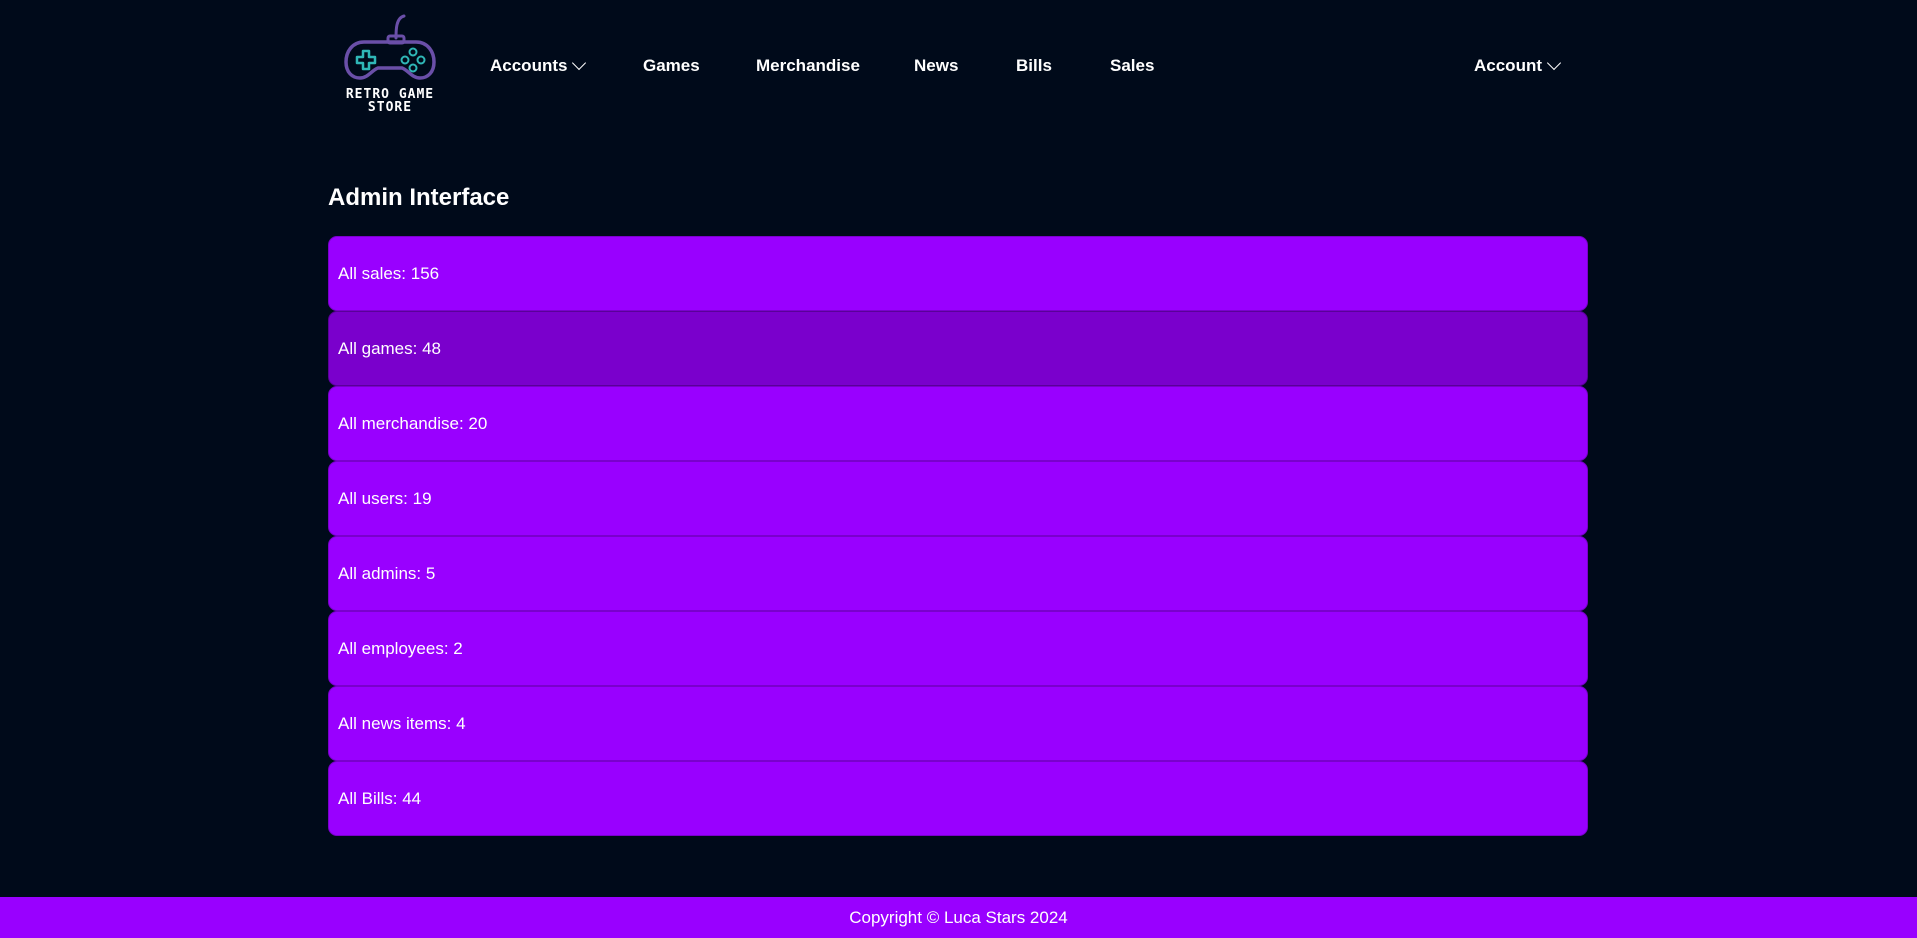 This screenshot has width=1917, height=938. What do you see at coordinates (808, 66) in the screenshot?
I see `nav-merchandise-link: Merchandise` at bounding box center [808, 66].